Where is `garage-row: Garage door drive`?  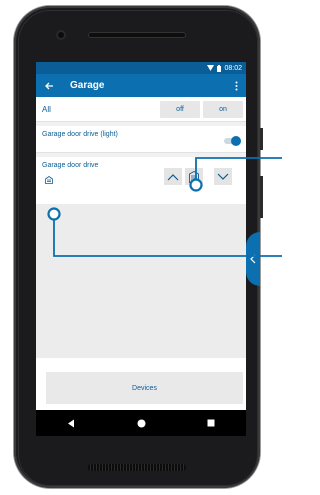
garage-row: Garage door drive is located at coordinates (141, 173).